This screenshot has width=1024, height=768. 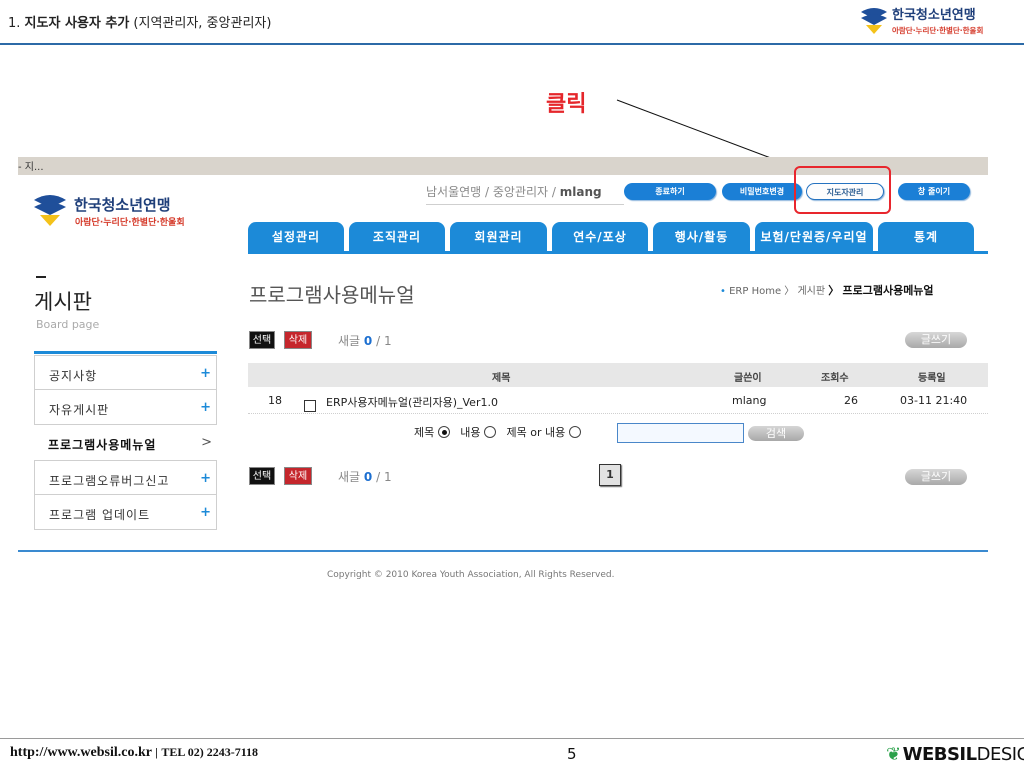 What do you see at coordinates (298, 476) in the screenshot?
I see `delete-button-bottom: 삭제` at bounding box center [298, 476].